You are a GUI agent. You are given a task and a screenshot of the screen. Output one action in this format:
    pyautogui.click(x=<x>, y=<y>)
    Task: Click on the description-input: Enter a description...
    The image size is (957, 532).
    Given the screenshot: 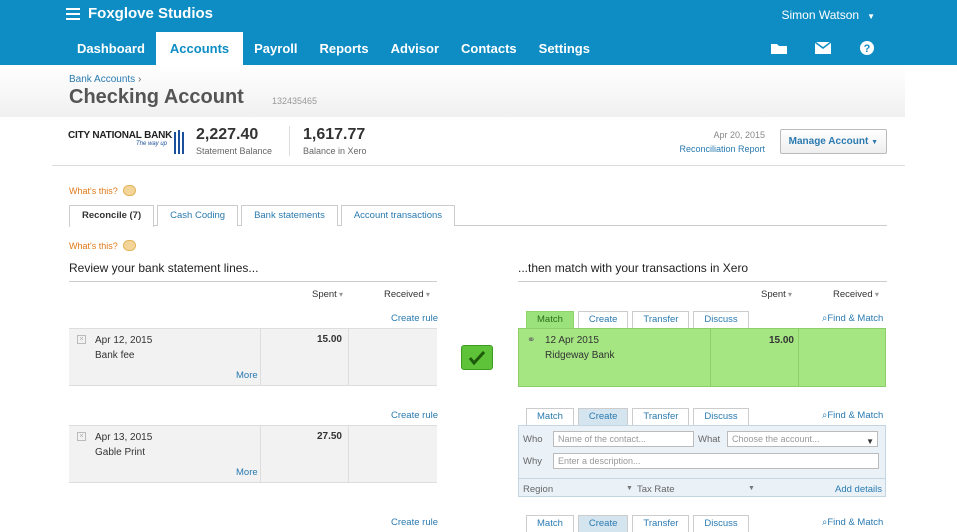 What is the action you would take?
    pyautogui.click(x=716, y=461)
    